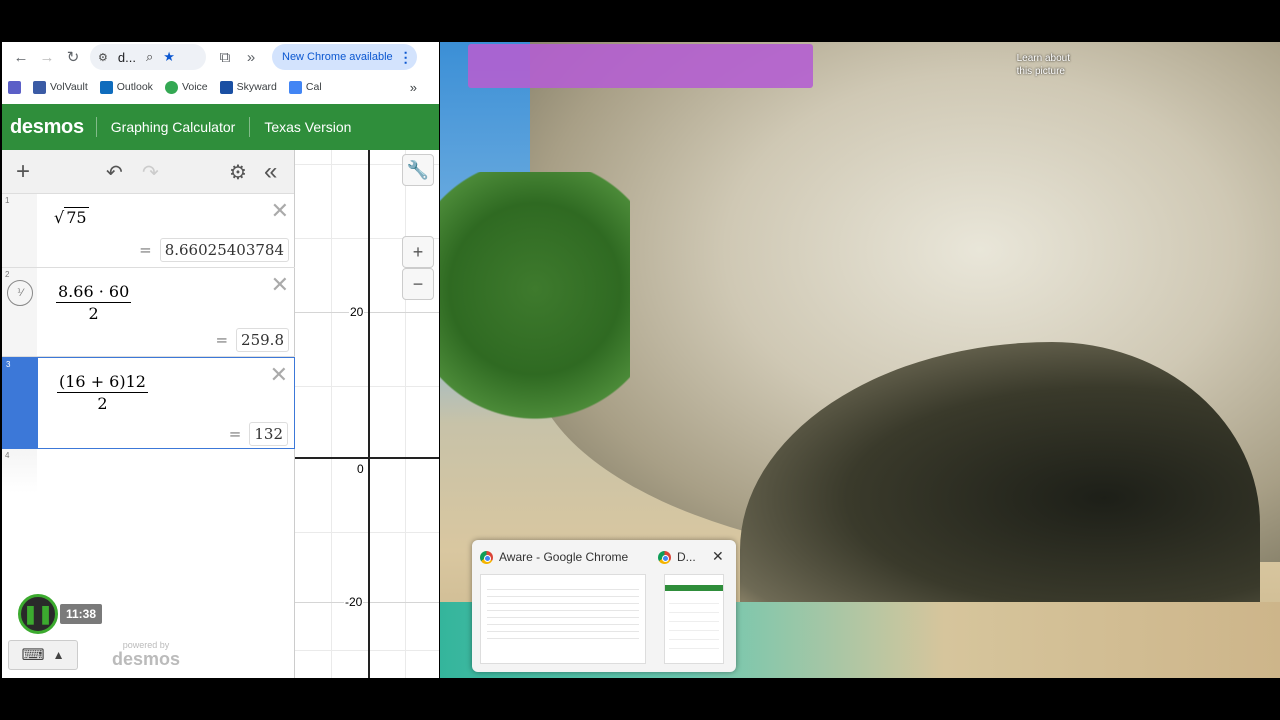  Describe the element at coordinates (169, 57) in the screenshot. I see `bookmark-star-icon: ★` at that location.